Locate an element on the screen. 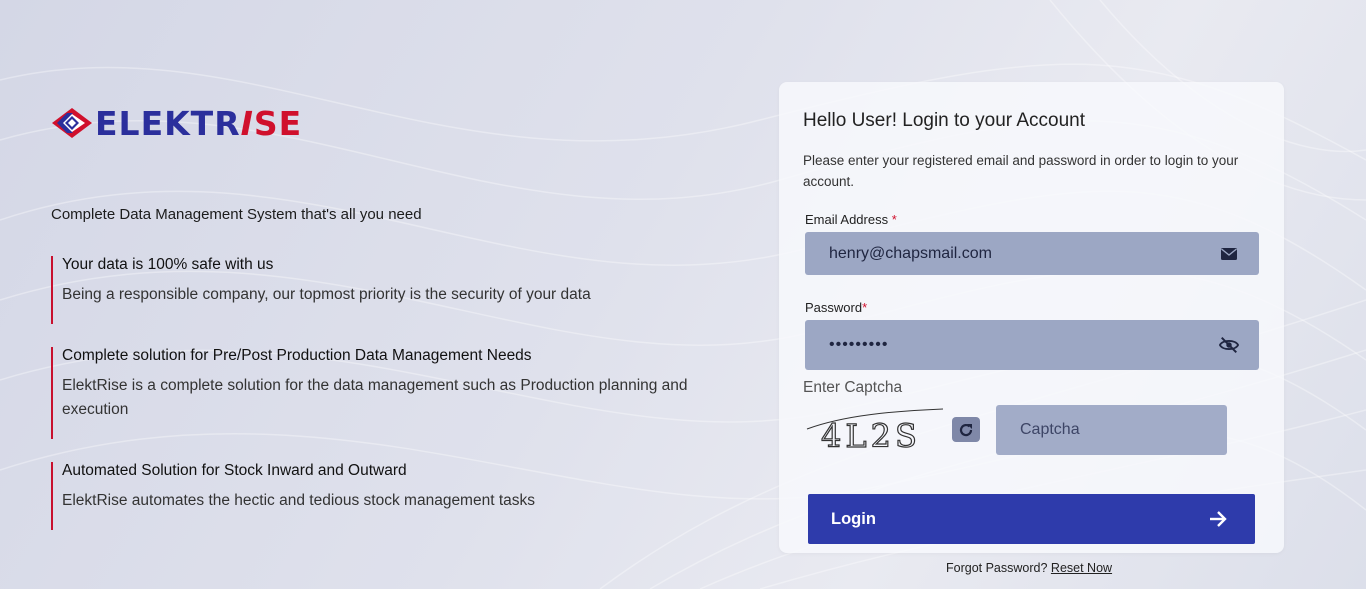 Image resolution: width=1366 pixels, height=589 pixels. forgot-password: Forgot Password? Reset Now is located at coordinates (1029, 568).